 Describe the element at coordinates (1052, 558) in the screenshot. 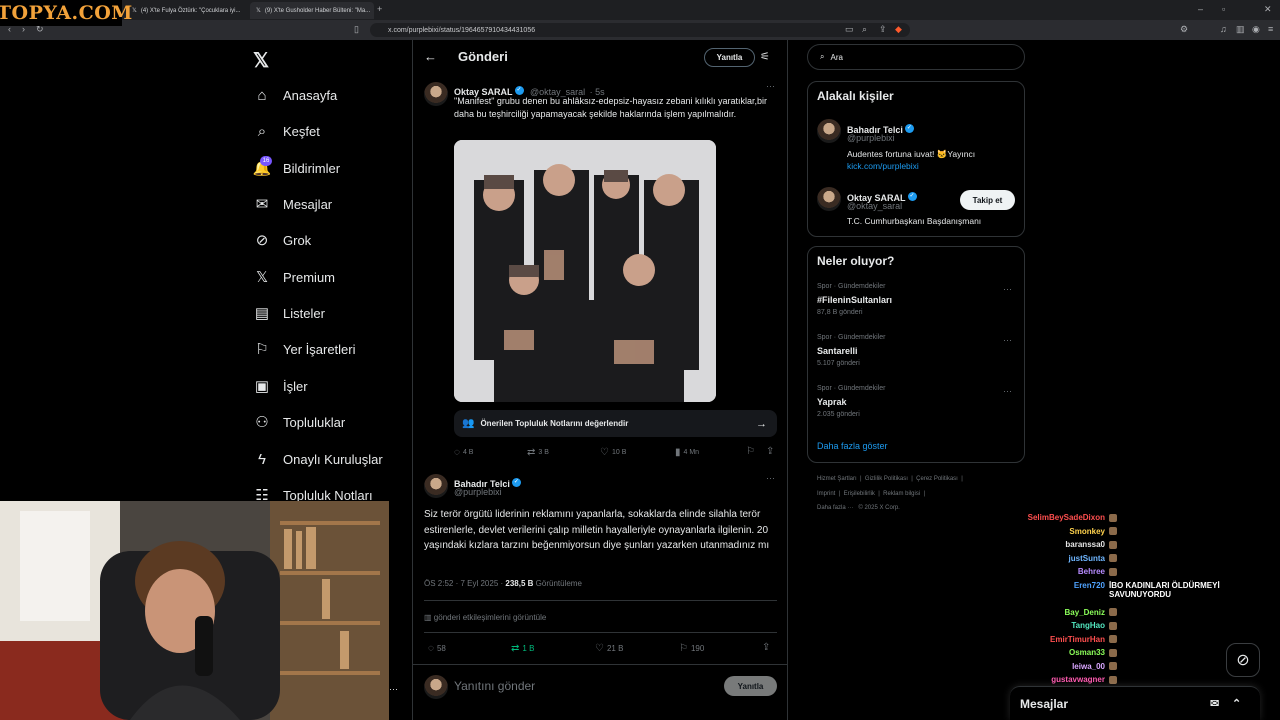

I see `chat-username: justSunta` at that location.